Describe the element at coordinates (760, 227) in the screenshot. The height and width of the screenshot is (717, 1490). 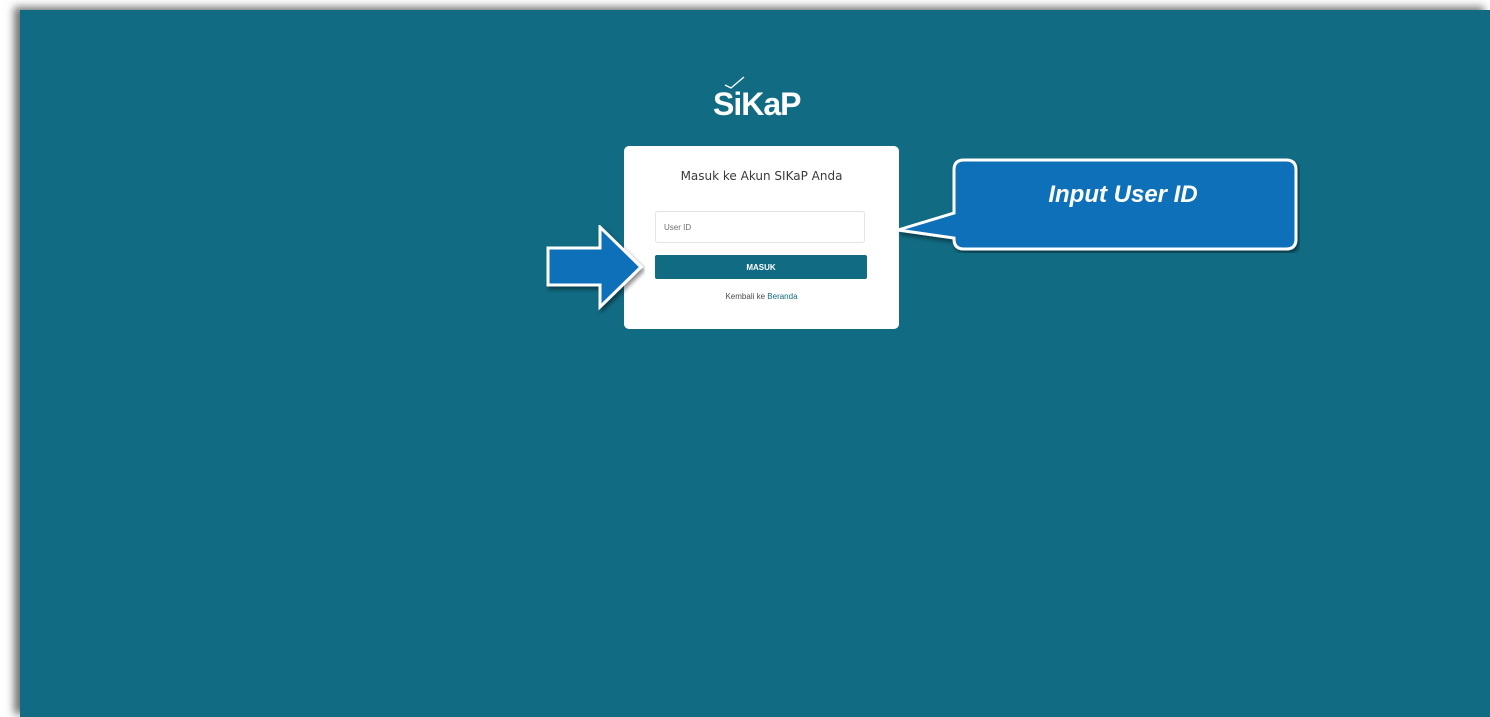
I see `user-id-input` at that location.